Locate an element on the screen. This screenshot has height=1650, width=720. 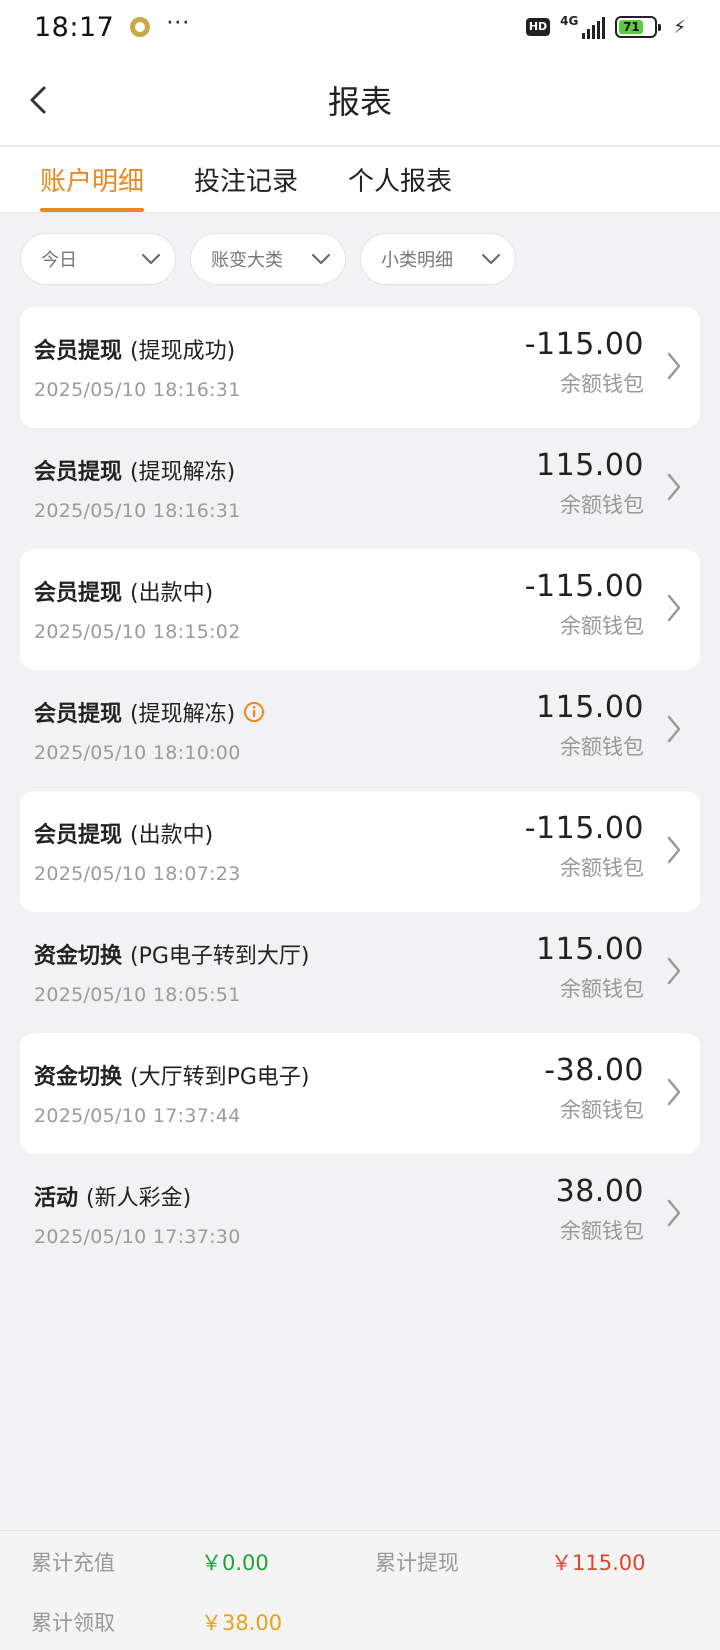
row-amount: -38.00 is located at coordinates (594, 1070).